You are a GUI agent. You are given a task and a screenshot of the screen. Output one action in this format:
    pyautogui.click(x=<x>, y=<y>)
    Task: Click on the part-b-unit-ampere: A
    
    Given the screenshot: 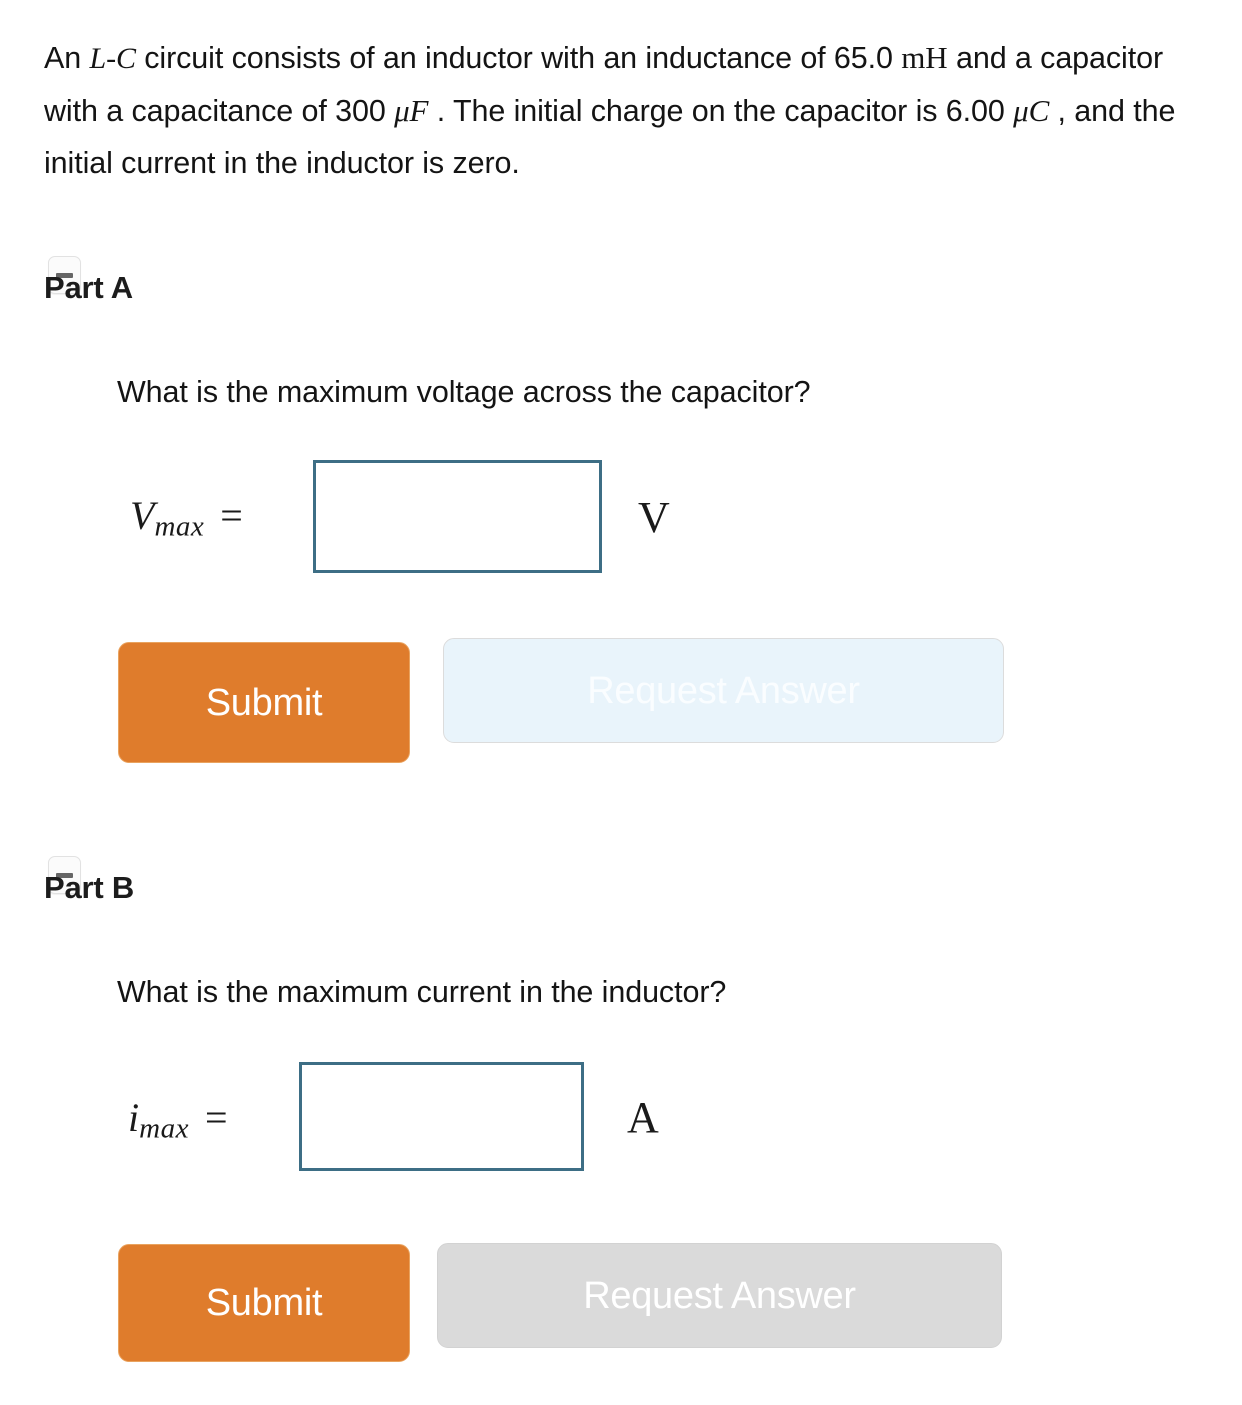 What is the action you would take?
    pyautogui.click(x=643, y=1117)
    